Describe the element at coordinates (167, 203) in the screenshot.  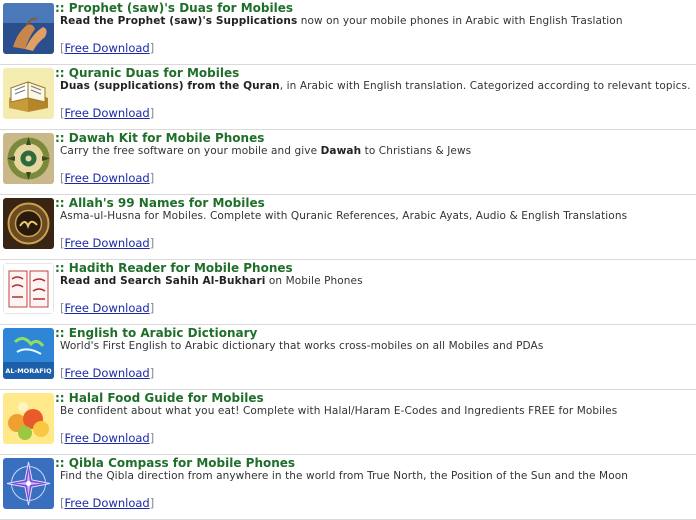
I see `title-text: Allah's 99 Names for Mobiles` at that location.